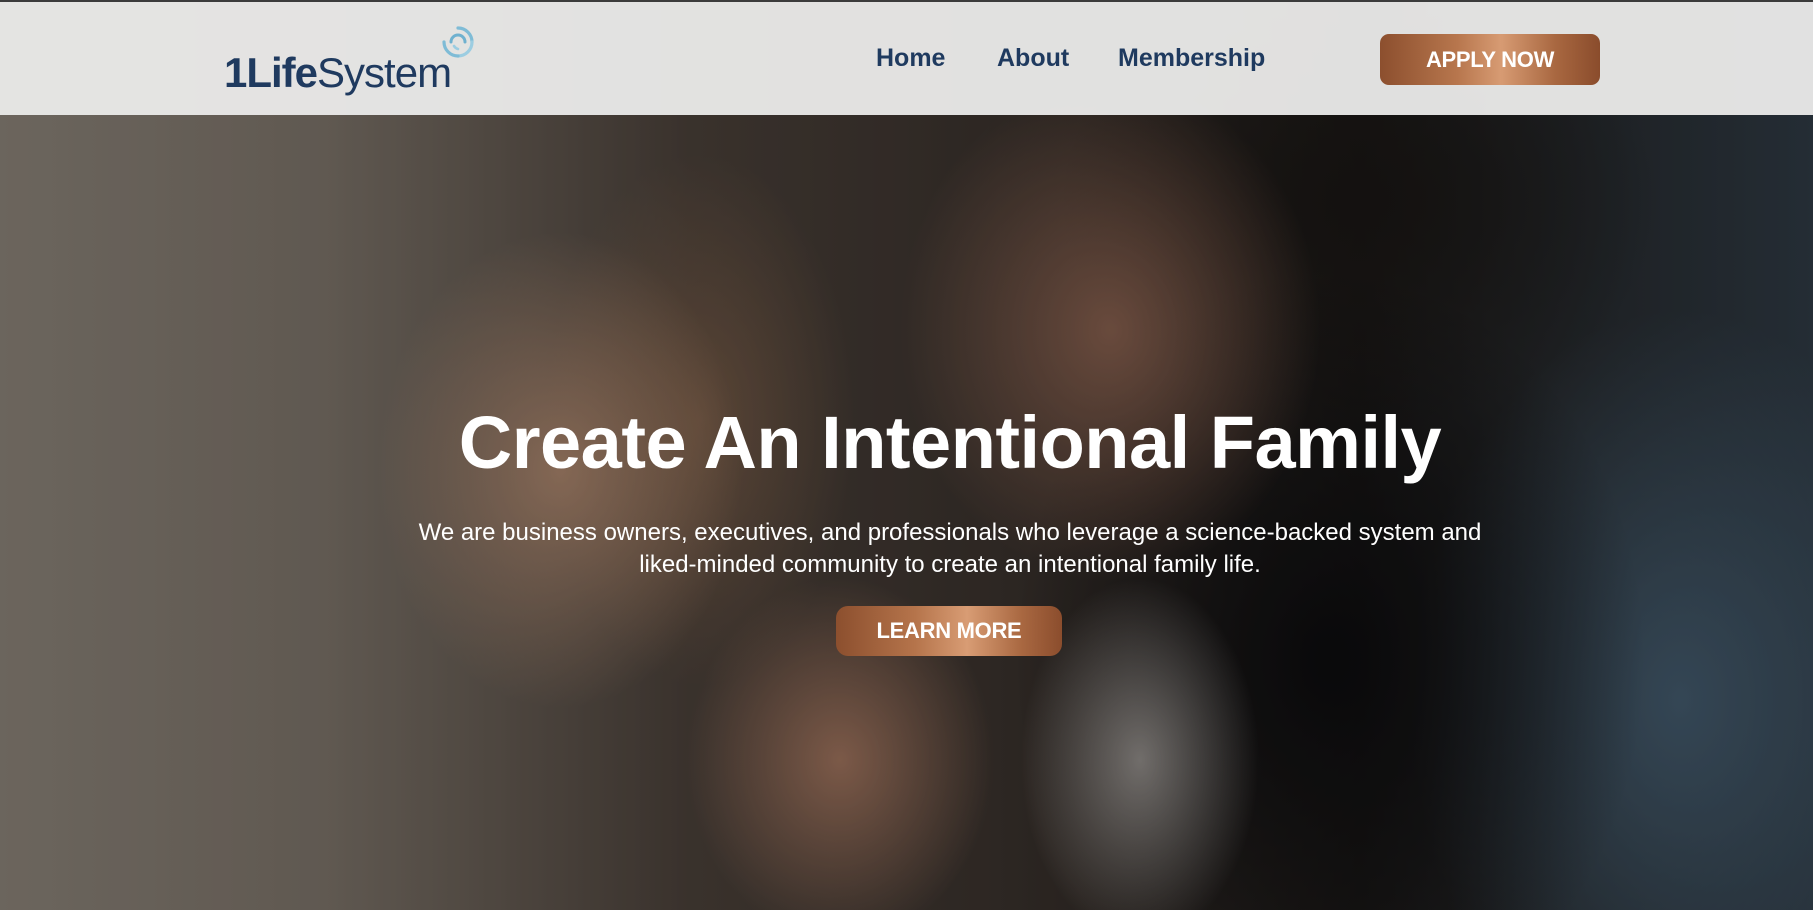  I want to click on apply-now-button: APPLY NOW, so click(1490, 59).